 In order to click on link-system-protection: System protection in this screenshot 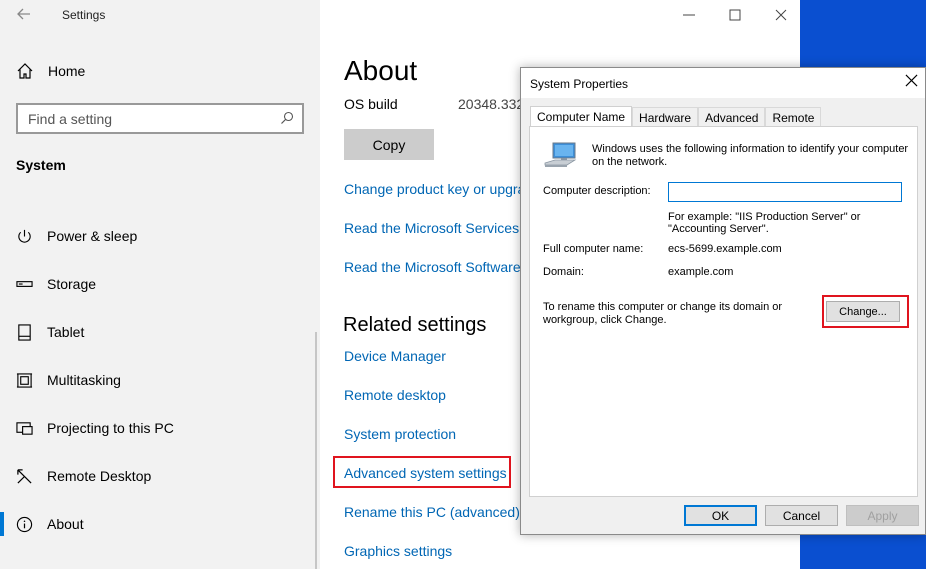, I will do `click(400, 434)`.